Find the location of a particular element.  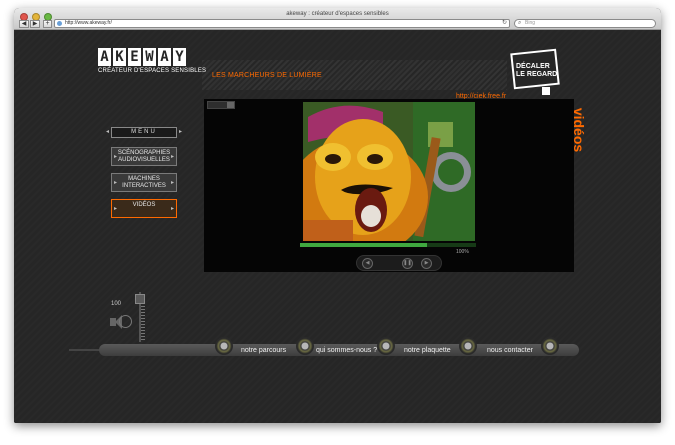

logo-subtitle: CRÉATEUR D'ESPACES SENSIBLES is located at coordinates (152, 71).